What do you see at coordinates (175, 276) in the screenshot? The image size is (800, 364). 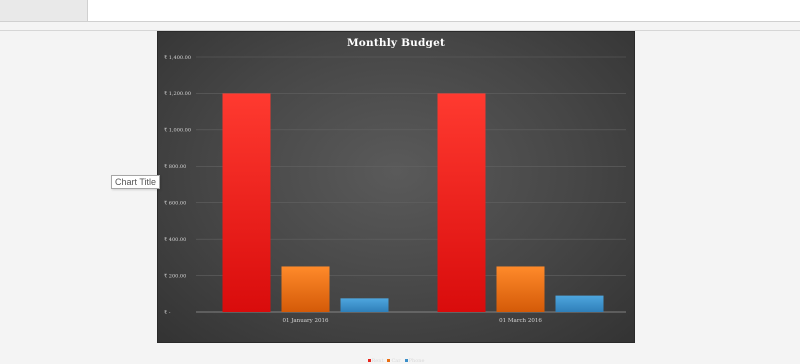 I see `y-tick-label: ₹ 200.00` at bounding box center [175, 276].